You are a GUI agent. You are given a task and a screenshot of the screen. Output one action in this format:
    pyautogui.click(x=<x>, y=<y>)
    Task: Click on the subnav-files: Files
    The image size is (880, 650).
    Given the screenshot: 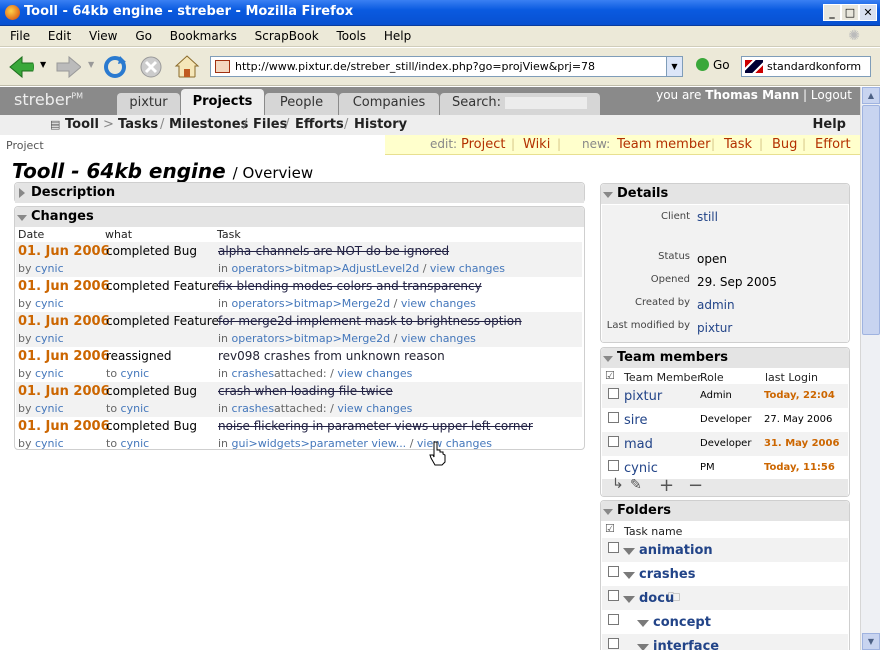 What is the action you would take?
    pyautogui.click(x=270, y=124)
    